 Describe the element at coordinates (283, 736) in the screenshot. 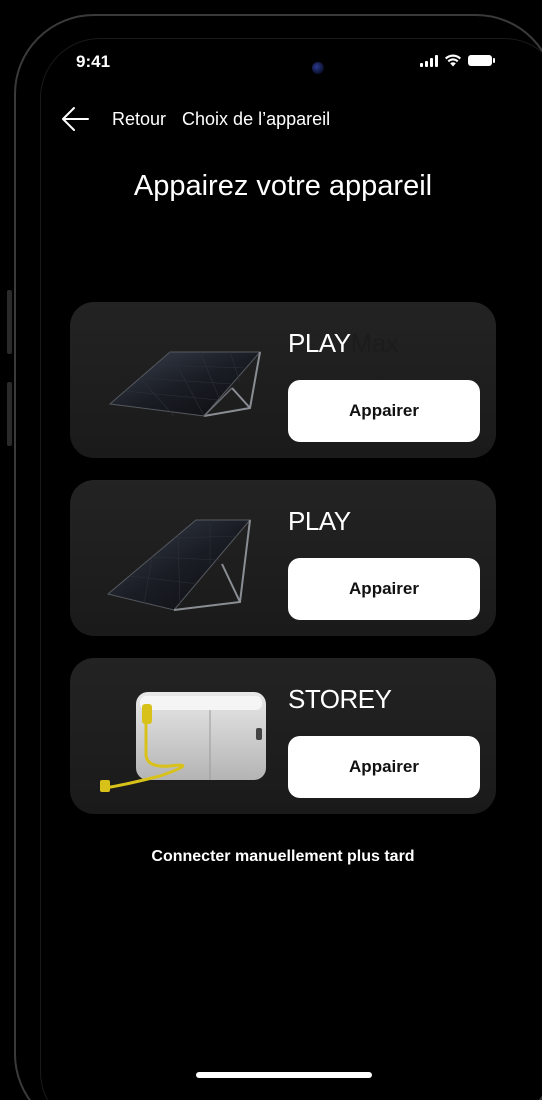

I see `device-card-storey: STOREY Appairer` at that location.